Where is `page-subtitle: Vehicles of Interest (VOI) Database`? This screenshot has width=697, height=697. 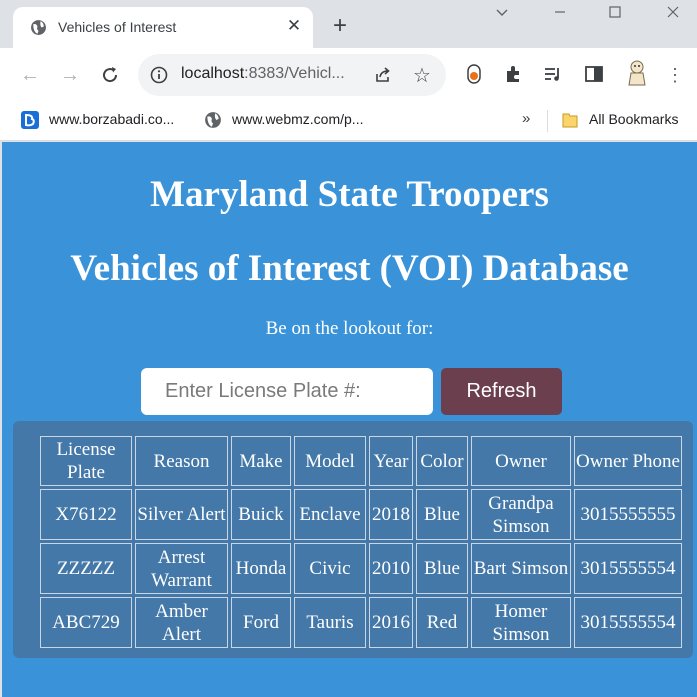 page-subtitle: Vehicles of Interest (VOI) Database is located at coordinates (349, 268).